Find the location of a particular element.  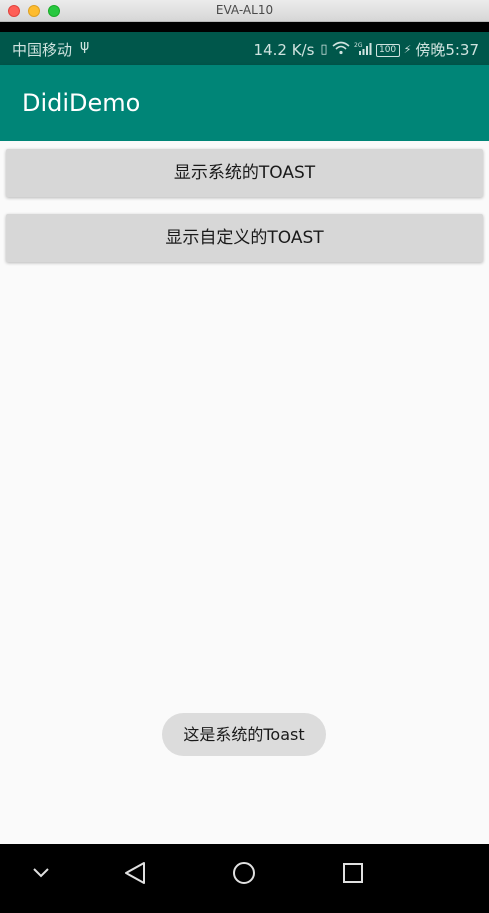

vibrate-icon: ▯ is located at coordinates (324, 49).